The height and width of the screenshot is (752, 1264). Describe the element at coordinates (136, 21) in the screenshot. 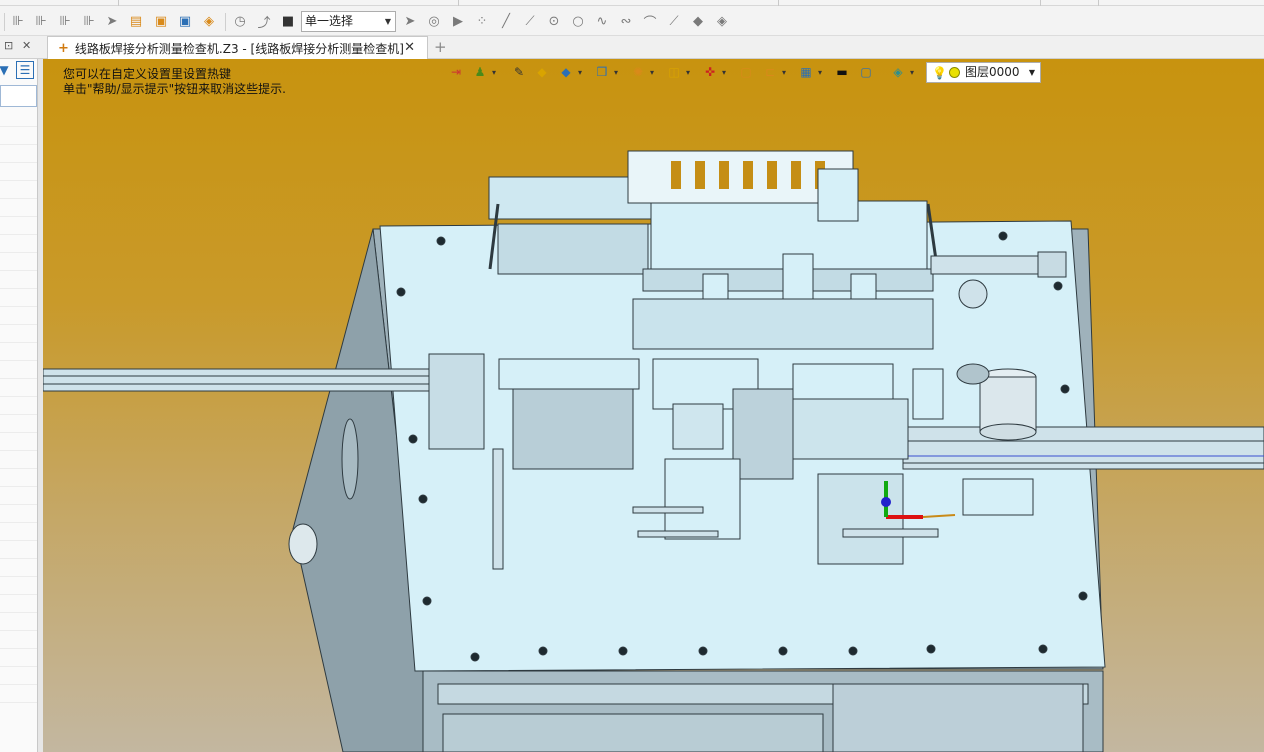

I see `table-icon: ▤` at that location.